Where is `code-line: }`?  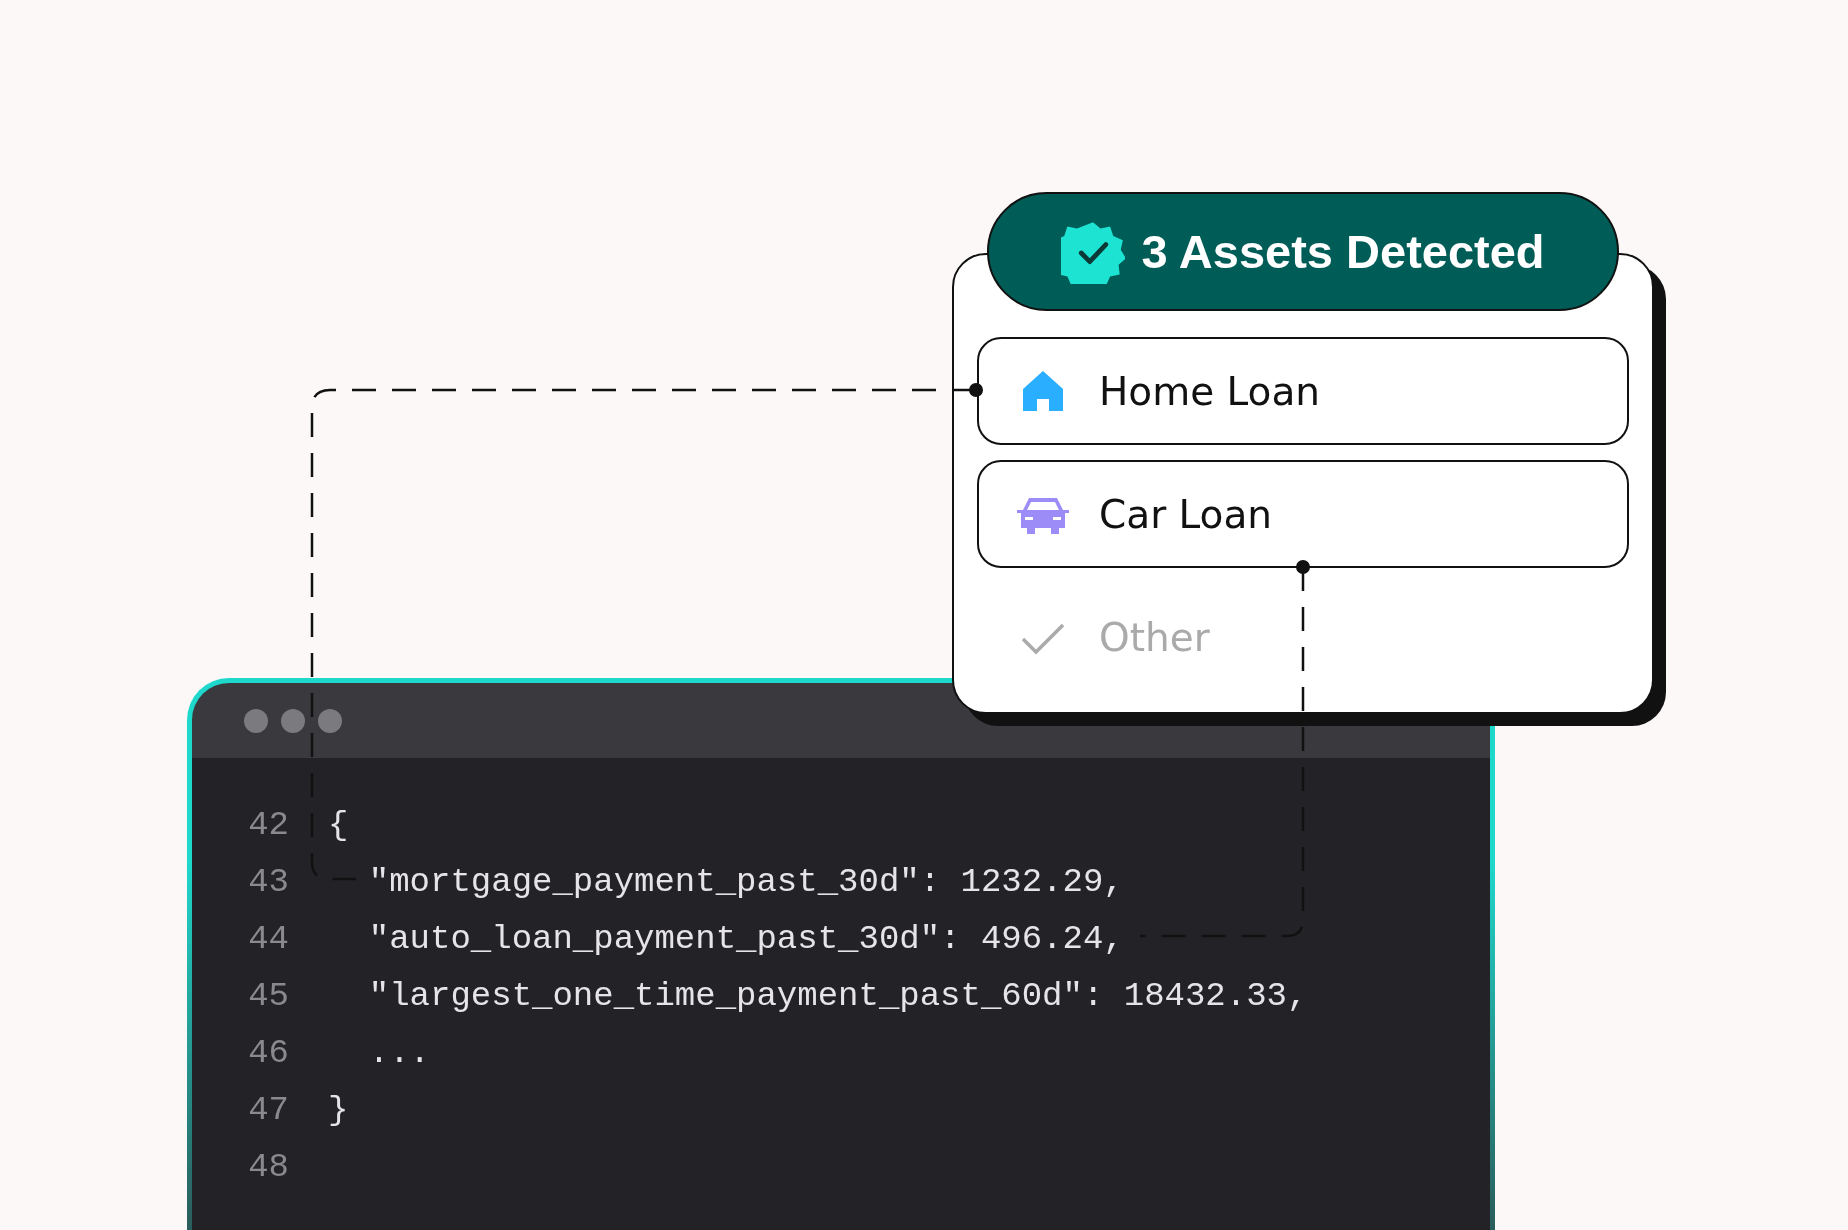 code-line: } is located at coordinates (338, 1109).